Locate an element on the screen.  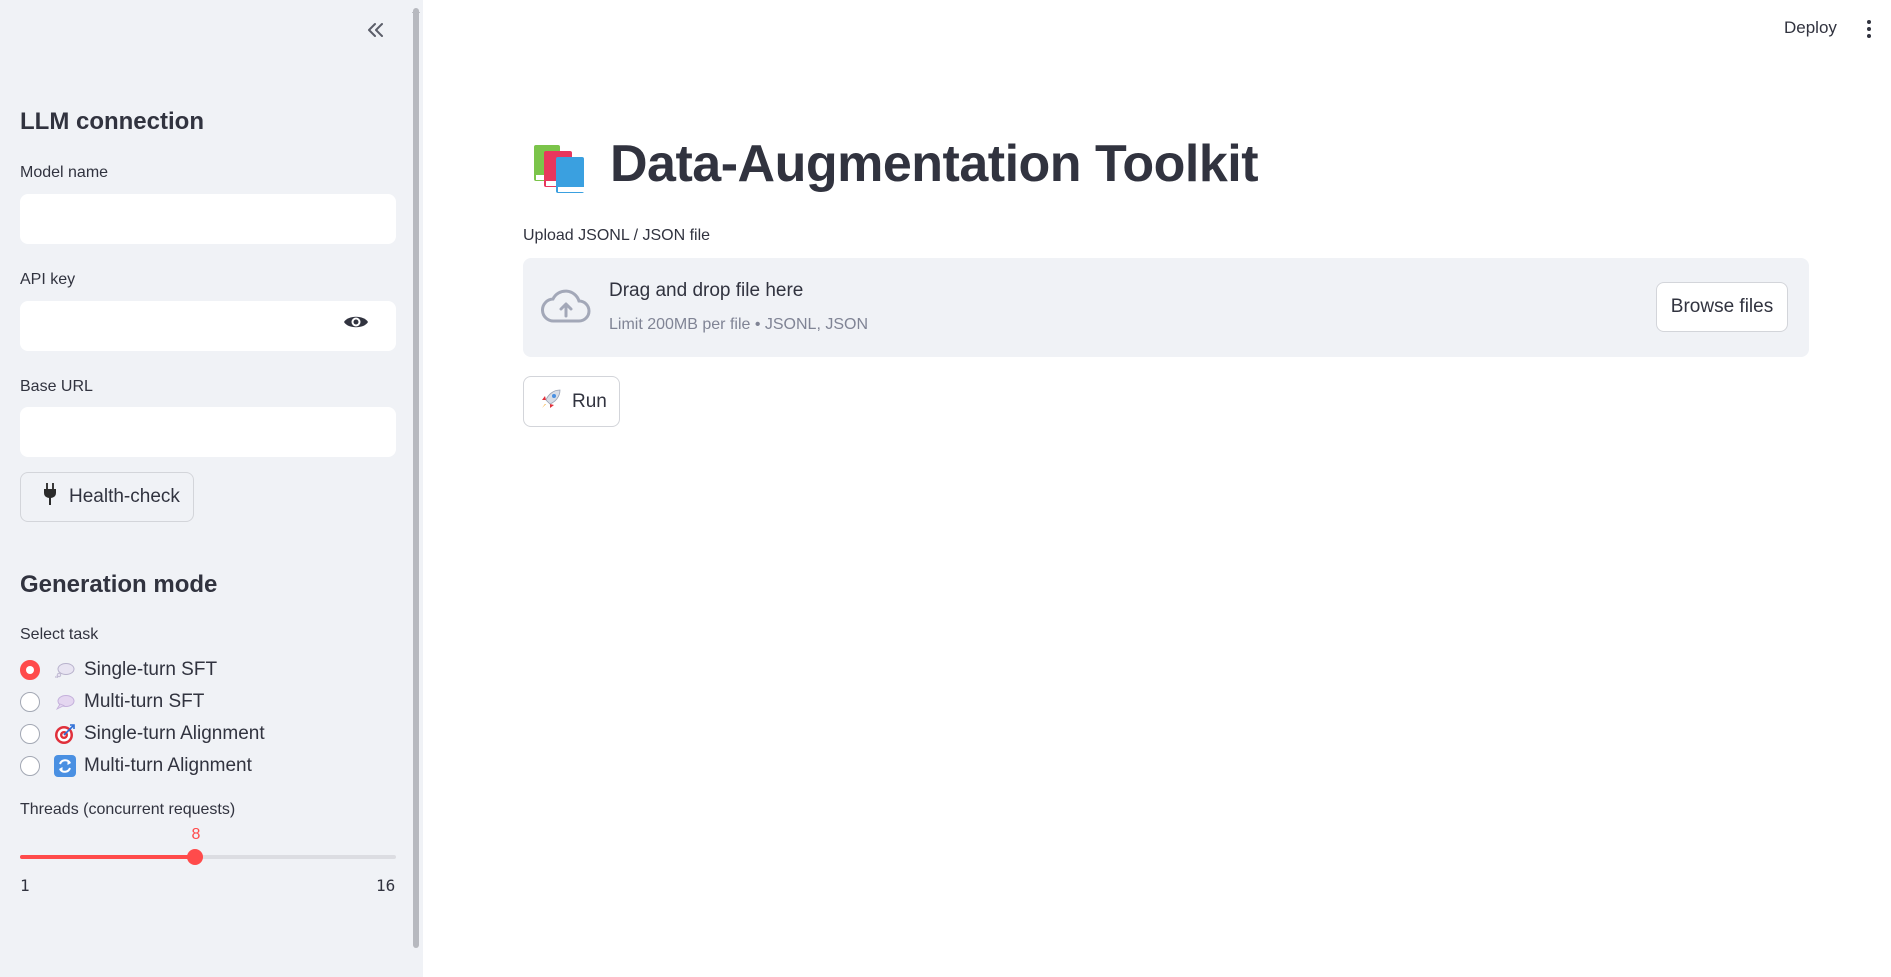
books-icon is located at coordinates (561, 164).